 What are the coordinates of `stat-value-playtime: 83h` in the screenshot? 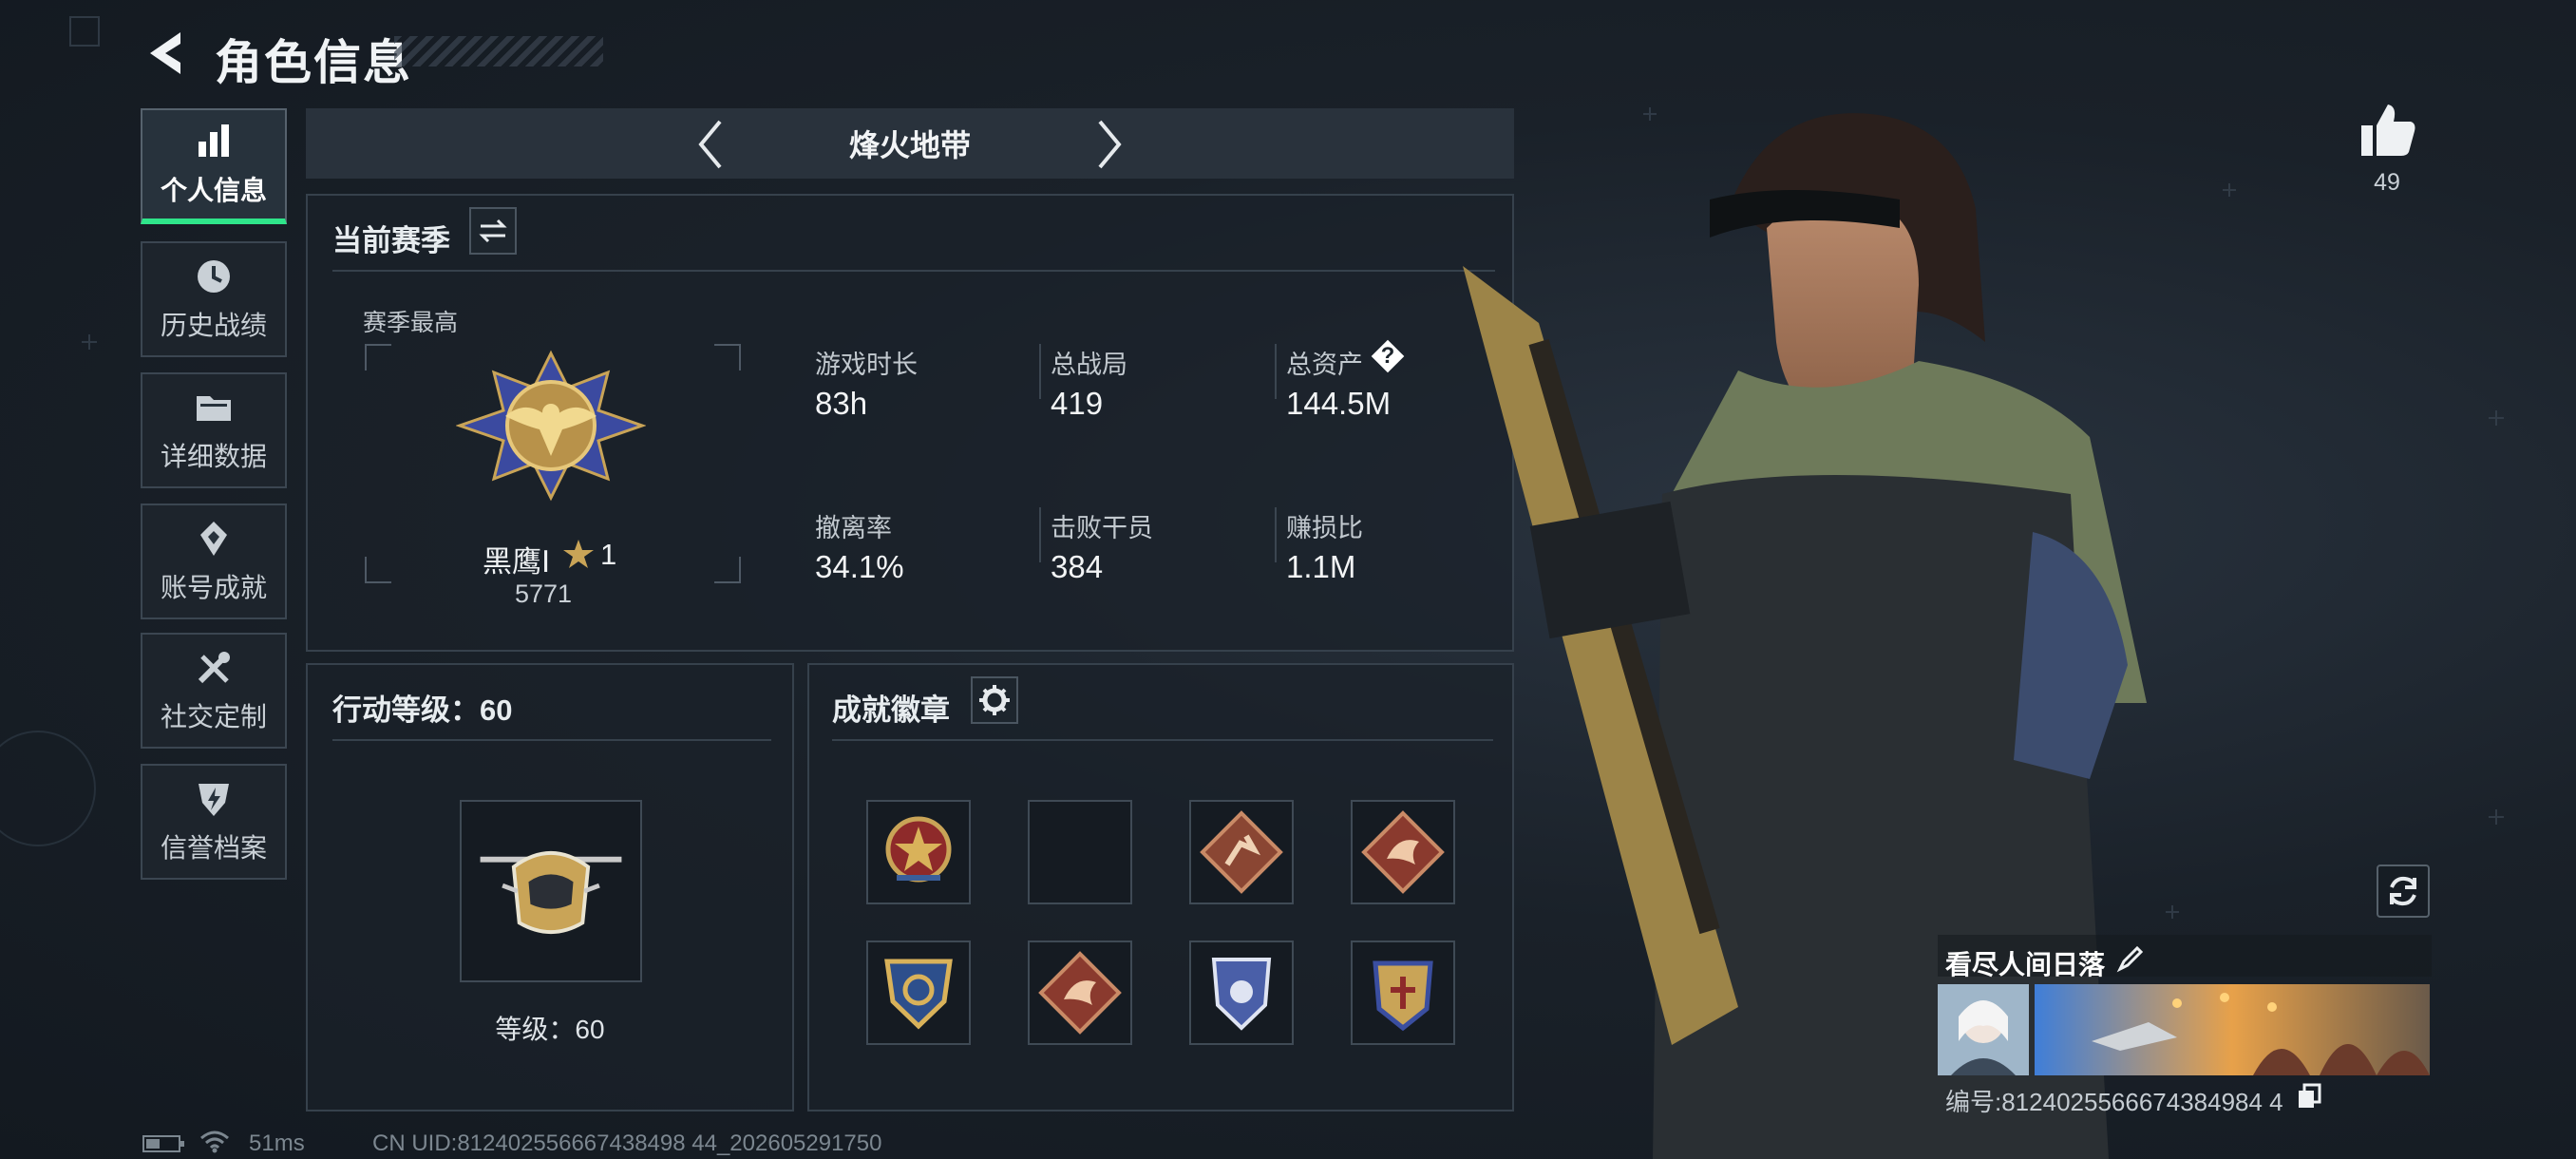 It's located at (841, 403).